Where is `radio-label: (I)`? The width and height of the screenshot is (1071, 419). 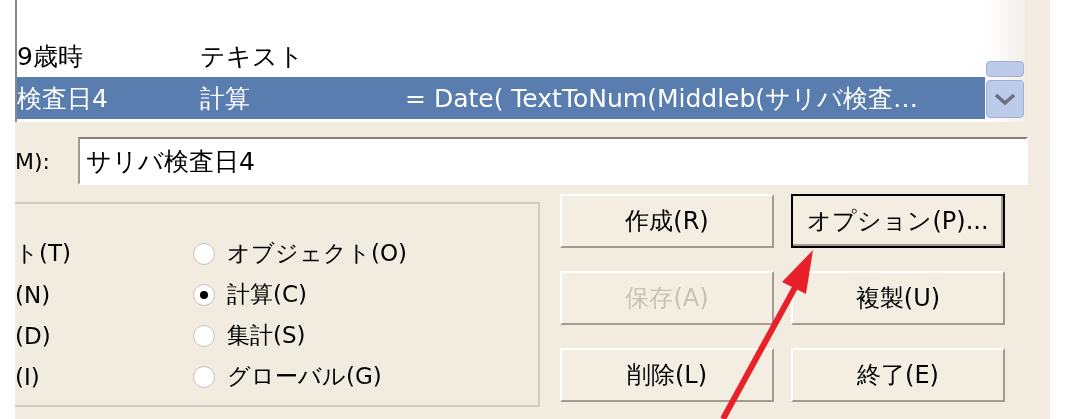 radio-label: (I) is located at coordinates (104, 376).